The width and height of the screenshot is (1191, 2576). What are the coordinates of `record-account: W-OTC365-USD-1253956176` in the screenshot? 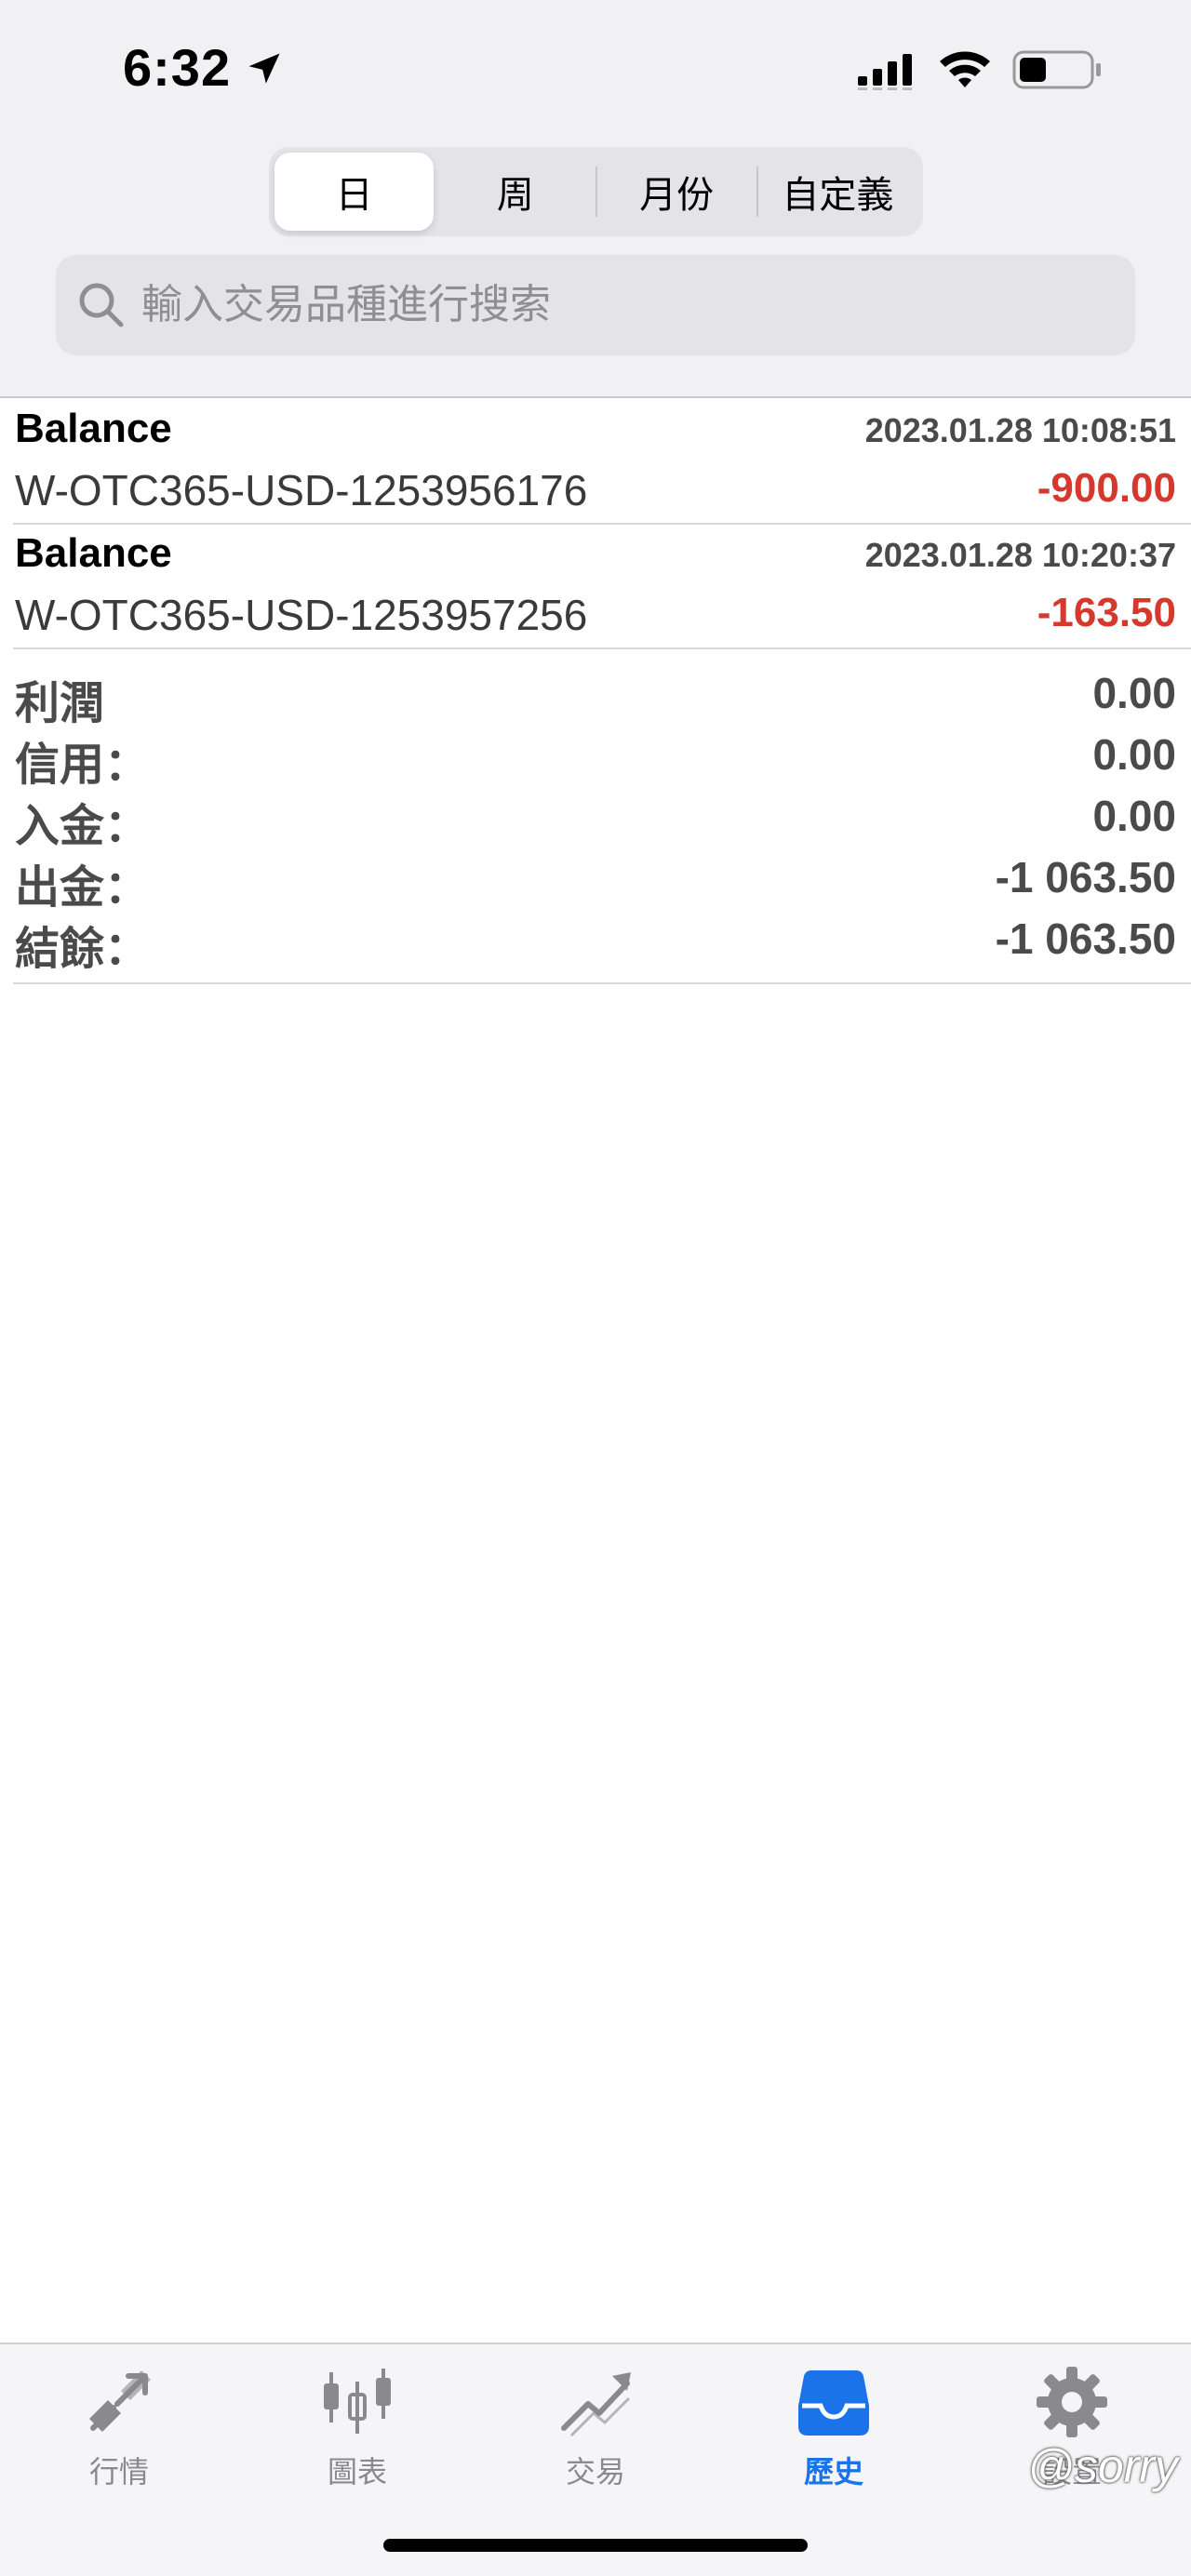 It's located at (301, 490).